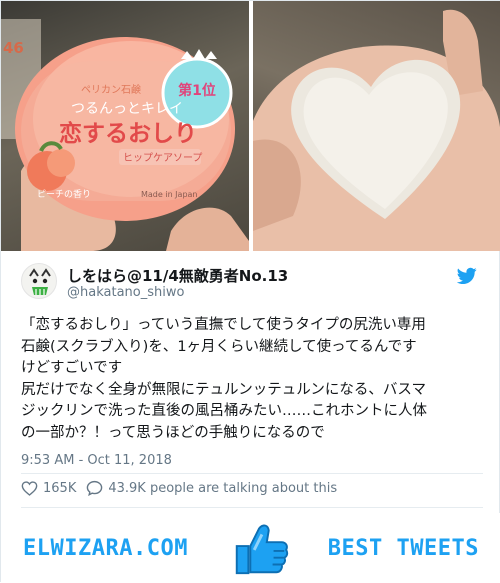 The height and width of the screenshot is (583, 500). I want to click on avatar-face-icon, so click(40, 281).